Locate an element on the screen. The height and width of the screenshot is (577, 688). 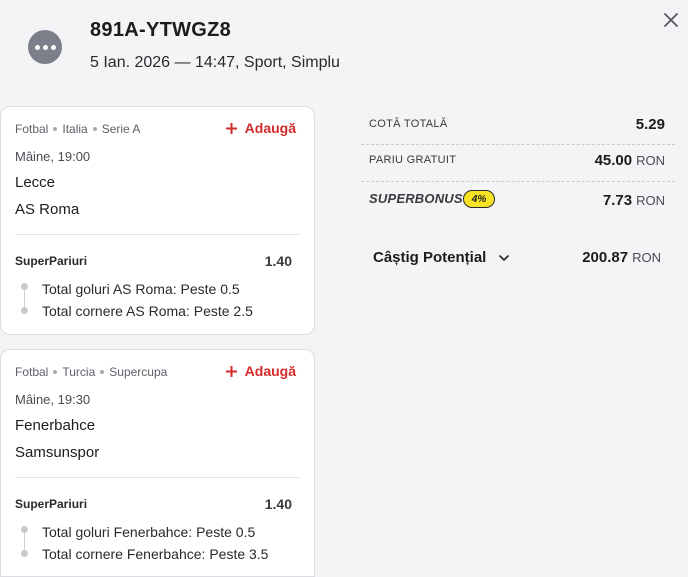
team-home: Fenerbahce is located at coordinates (55, 425).